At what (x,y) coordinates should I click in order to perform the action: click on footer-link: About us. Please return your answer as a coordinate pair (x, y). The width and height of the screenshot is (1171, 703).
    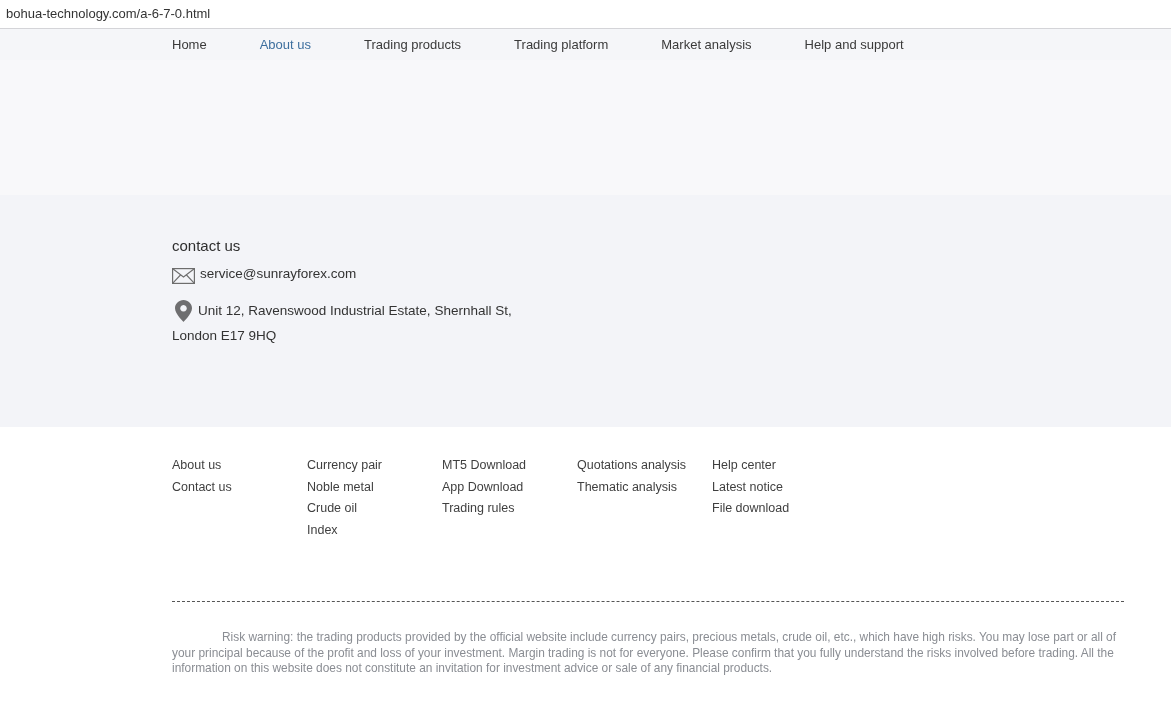
    Looking at the image, I should click on (197, 466).